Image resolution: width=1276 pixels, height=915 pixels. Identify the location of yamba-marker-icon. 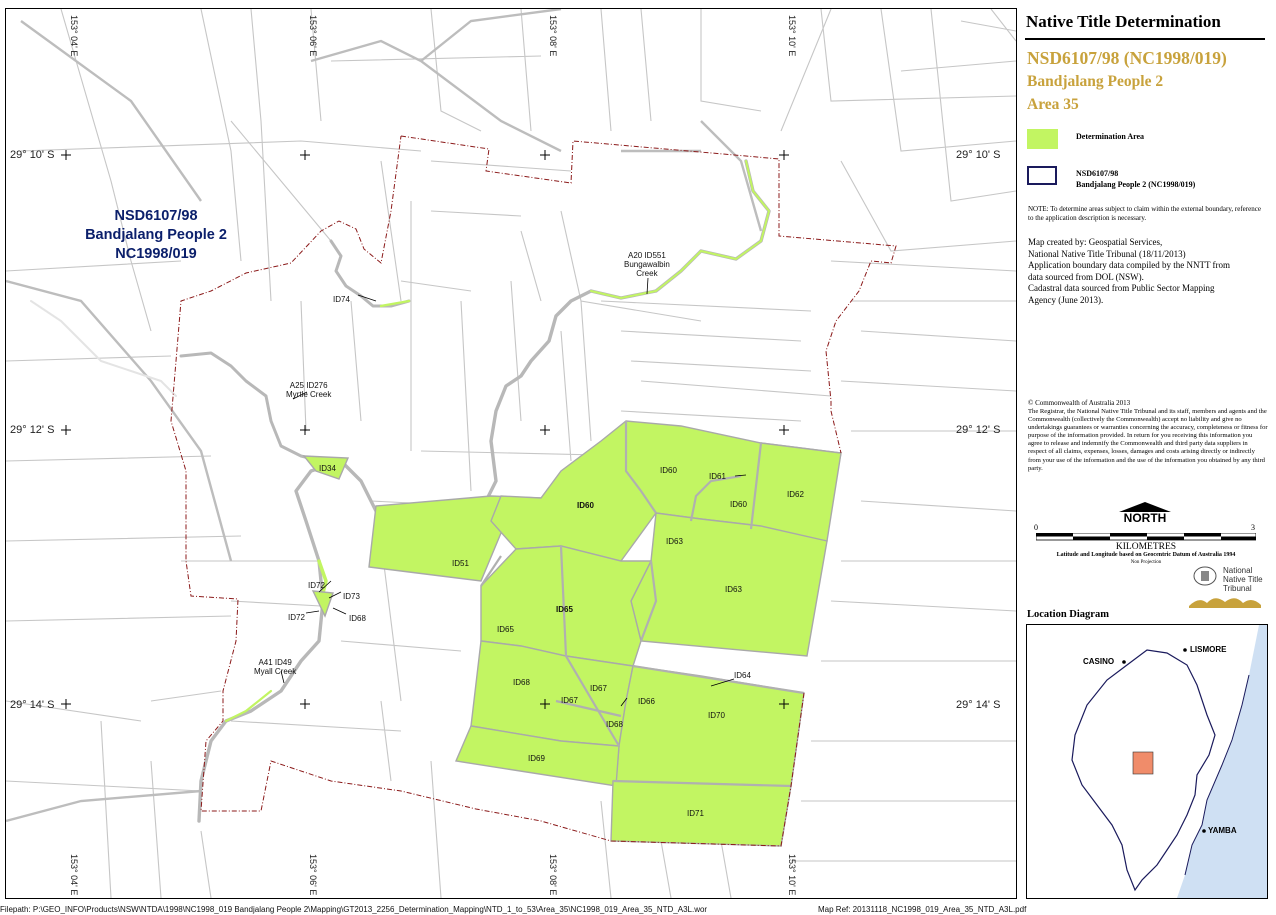
(1204, 831).